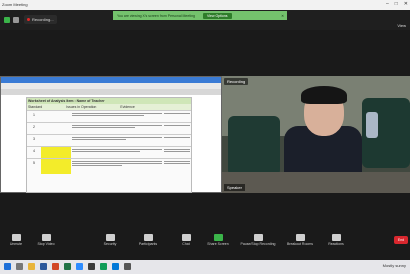 The image size is (410, 274). What do you see at coordinates (34, 163) in the screenshot?
I see `row-number: 5` at bounding box center [34, 163].